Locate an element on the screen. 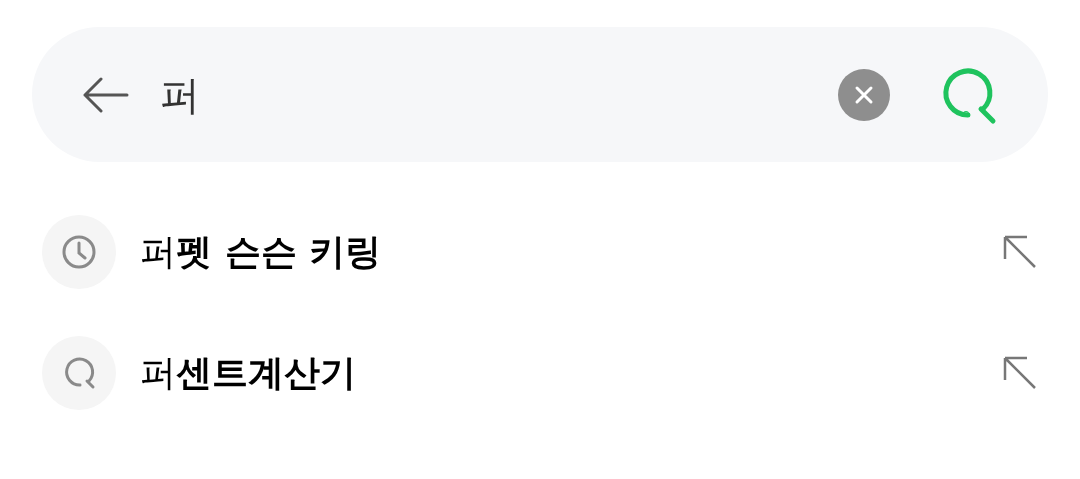  close-icon is located at coordinates (864, 94).